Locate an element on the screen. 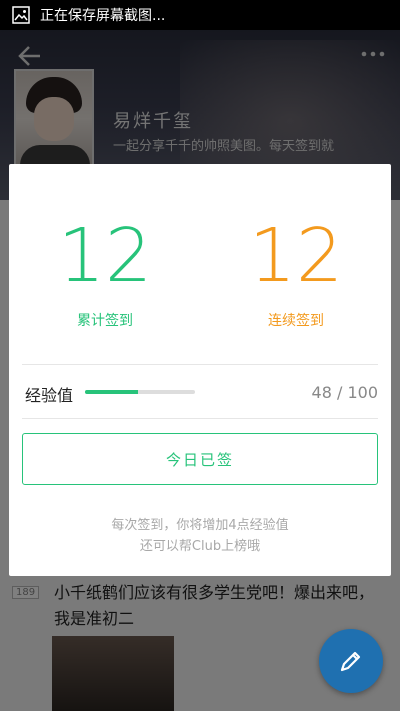  streak-checkins: 12 连续签到 is located at coordinates (296, 273).